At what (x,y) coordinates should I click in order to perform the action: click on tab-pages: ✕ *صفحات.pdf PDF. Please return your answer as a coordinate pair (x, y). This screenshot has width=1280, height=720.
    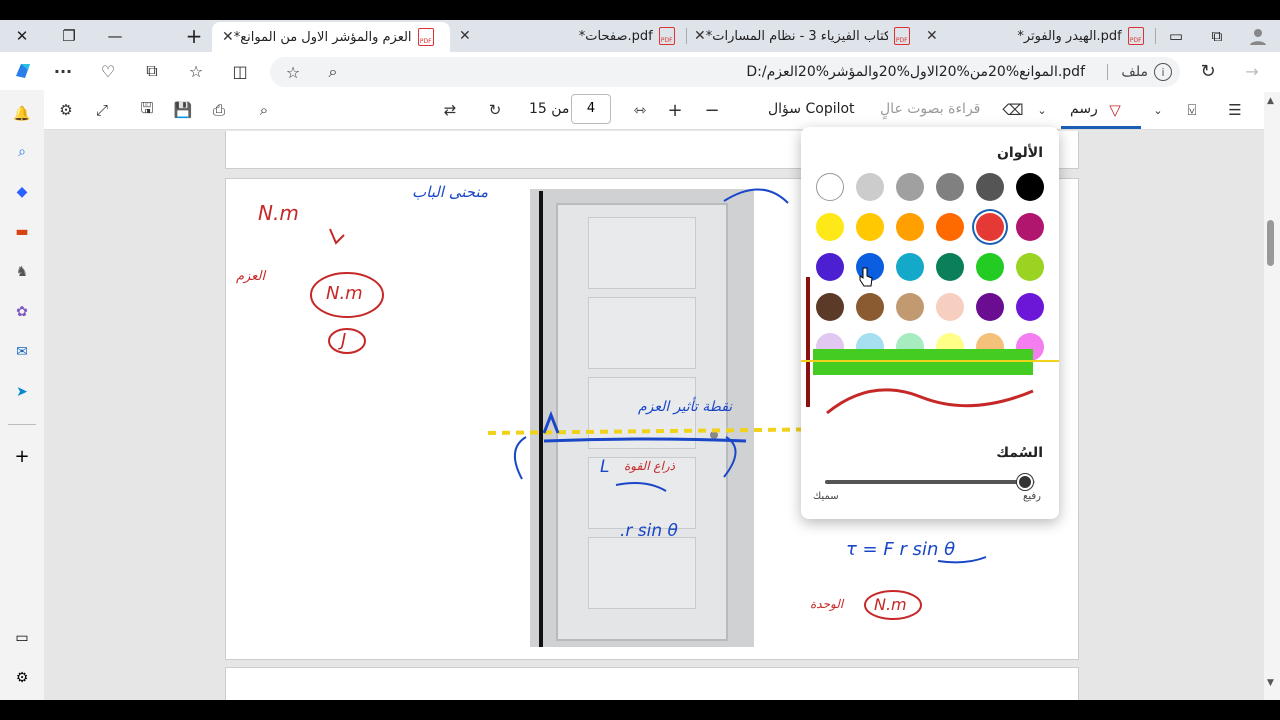
    Looking at the image, I should click on (569, 36).